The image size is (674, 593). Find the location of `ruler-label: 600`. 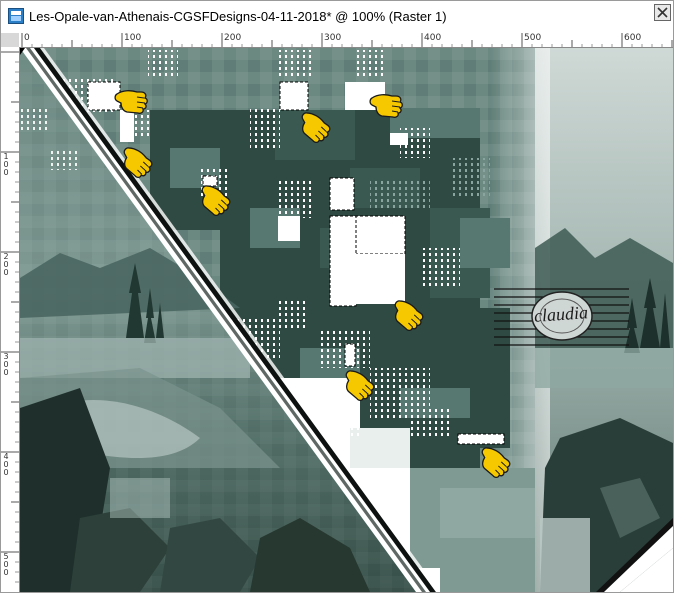

ruler-label: 600 is located at coordinates (633, 38).